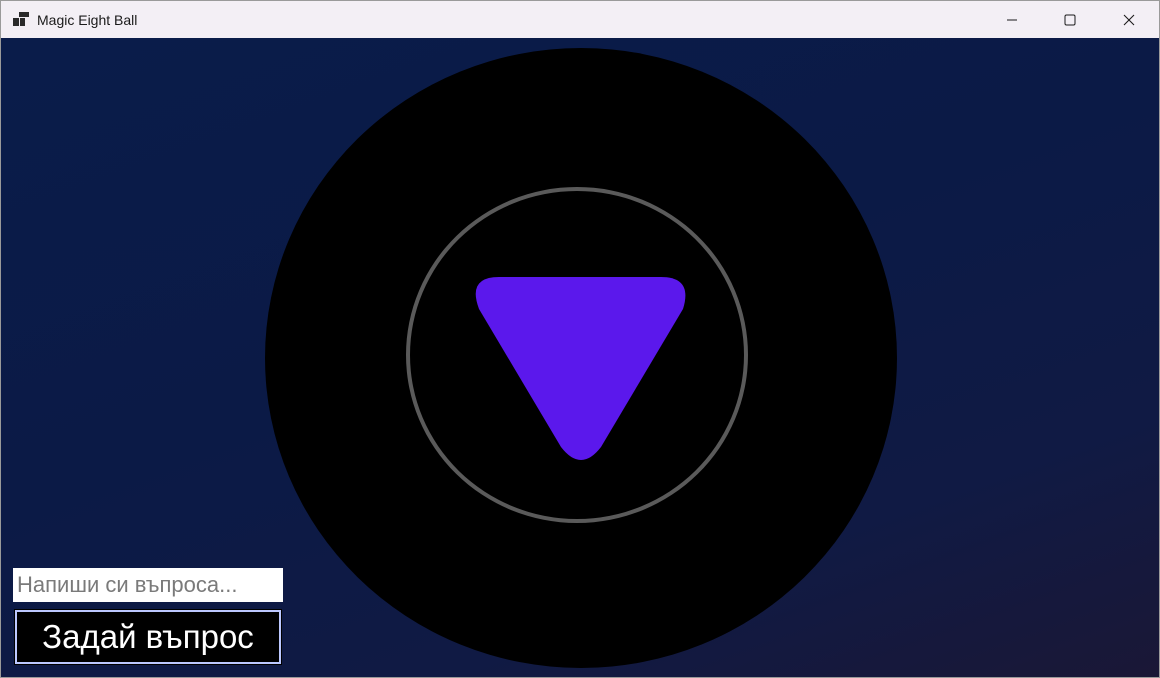 This screenshot has width=1160, height=678. I want to click on close-icon, so click(1129, 19).